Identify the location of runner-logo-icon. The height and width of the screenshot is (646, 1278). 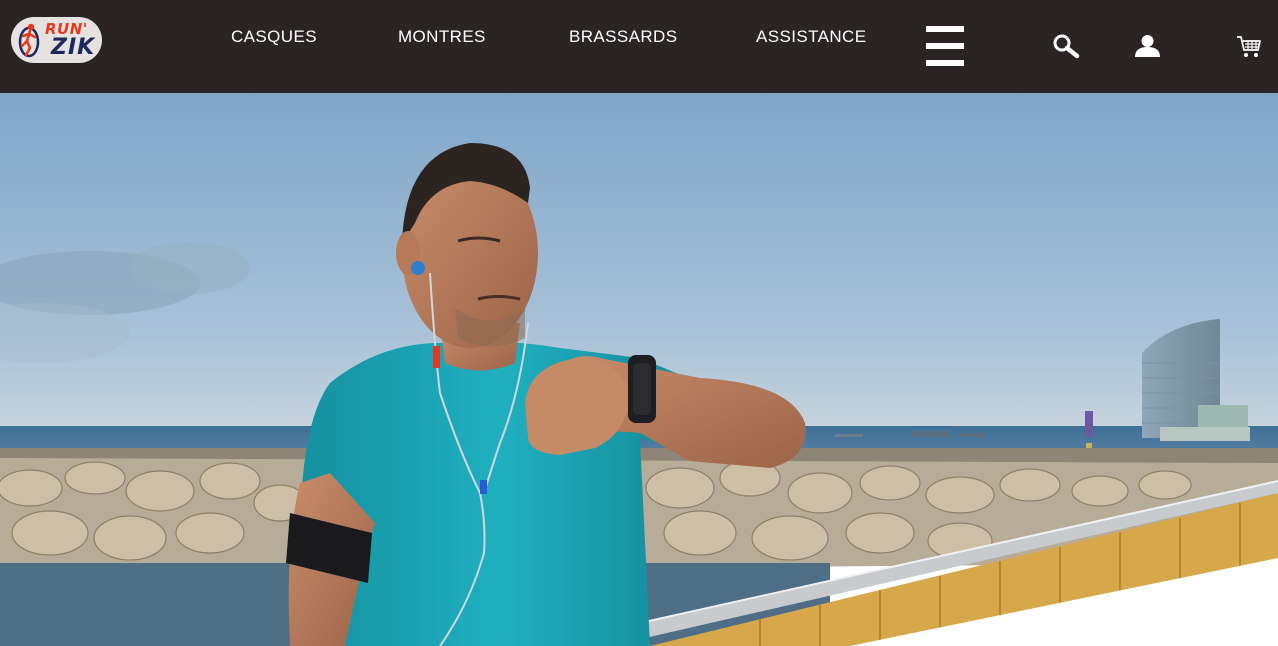
(29, 40).